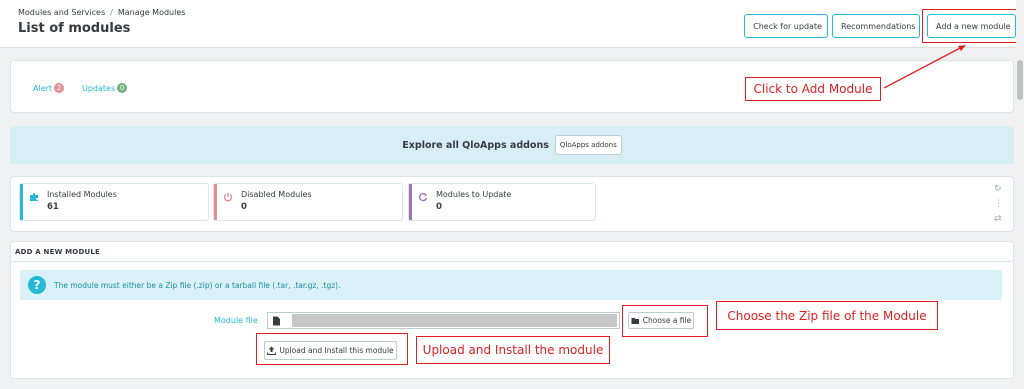 This screenshot has height=389, width=1024. Describe the element at coordinates (1020, 194) in the screenshot. I see `page-scrollbar` at that location.